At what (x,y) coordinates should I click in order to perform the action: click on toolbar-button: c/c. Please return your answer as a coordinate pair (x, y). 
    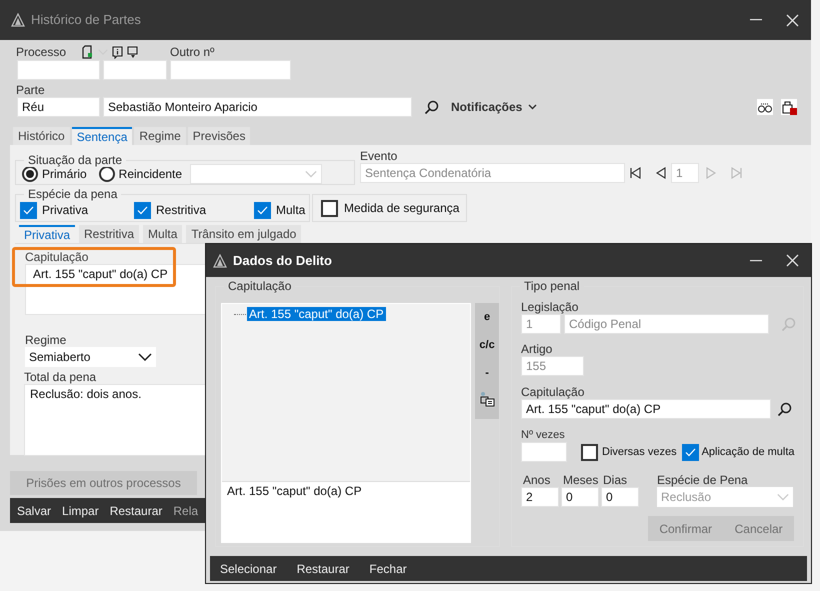
    Looking at the image, I should click on (487, 345).